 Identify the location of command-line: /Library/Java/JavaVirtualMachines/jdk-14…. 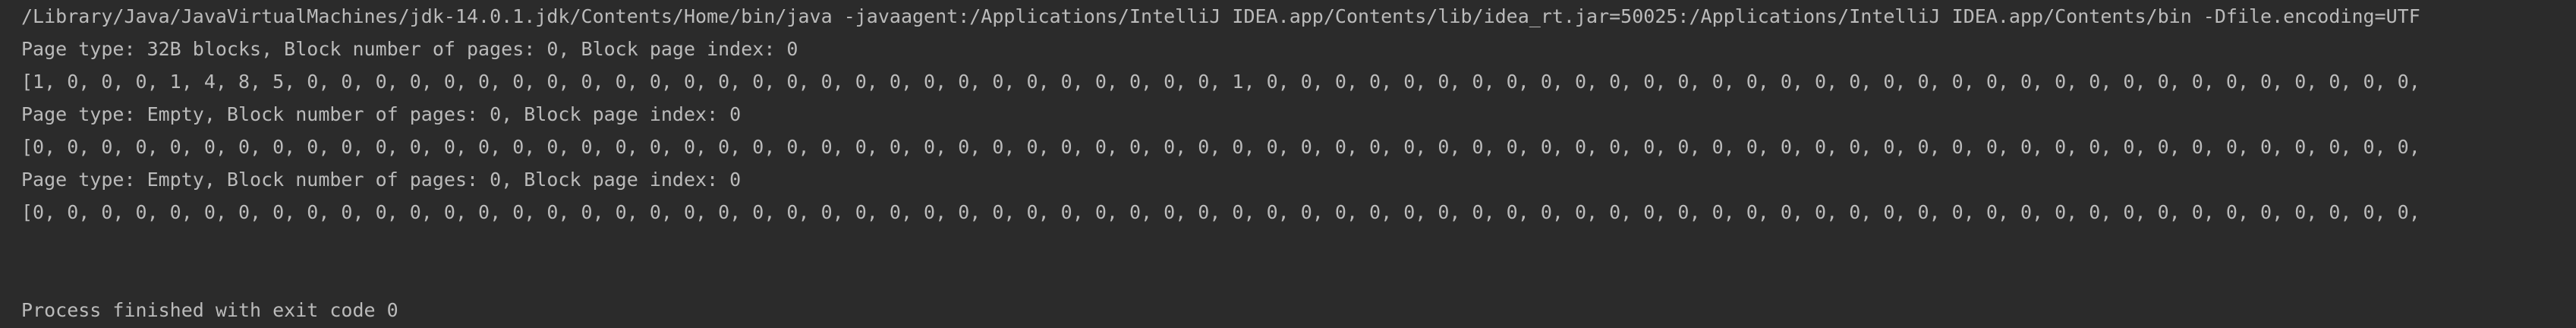
(1220, 16).